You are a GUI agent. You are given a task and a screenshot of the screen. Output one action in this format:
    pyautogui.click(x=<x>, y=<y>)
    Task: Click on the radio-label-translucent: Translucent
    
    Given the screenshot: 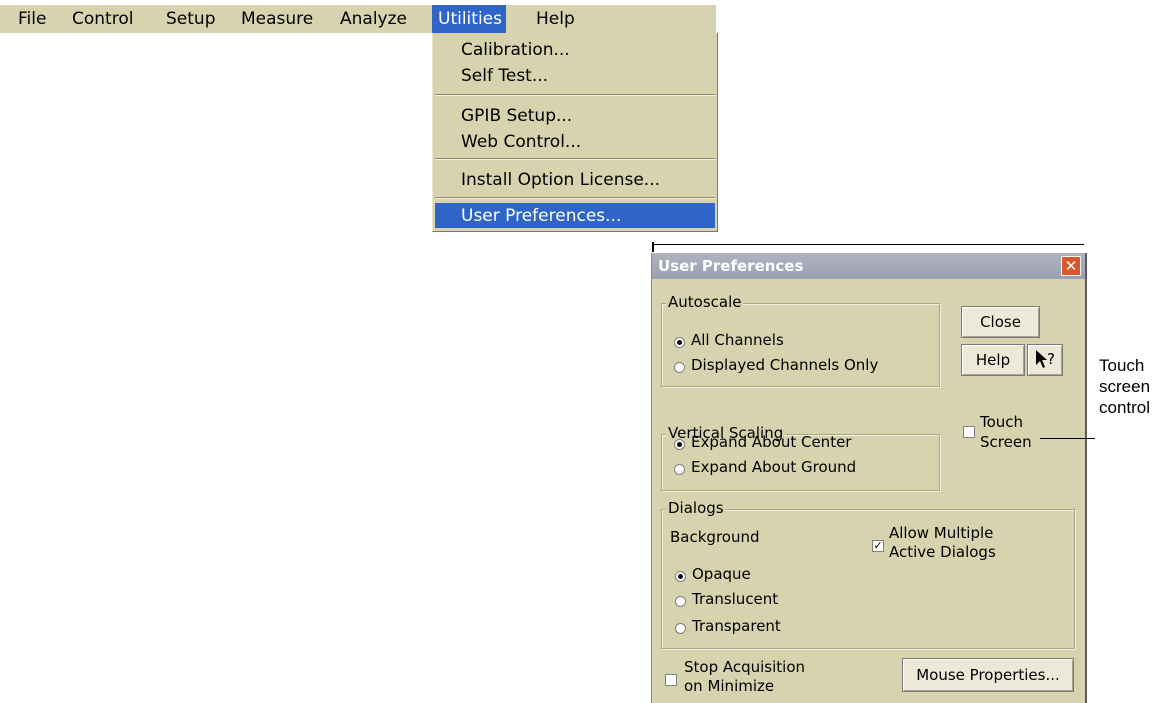 What is the action you would take?
    pyautogui.click(x=735, y=599)
    